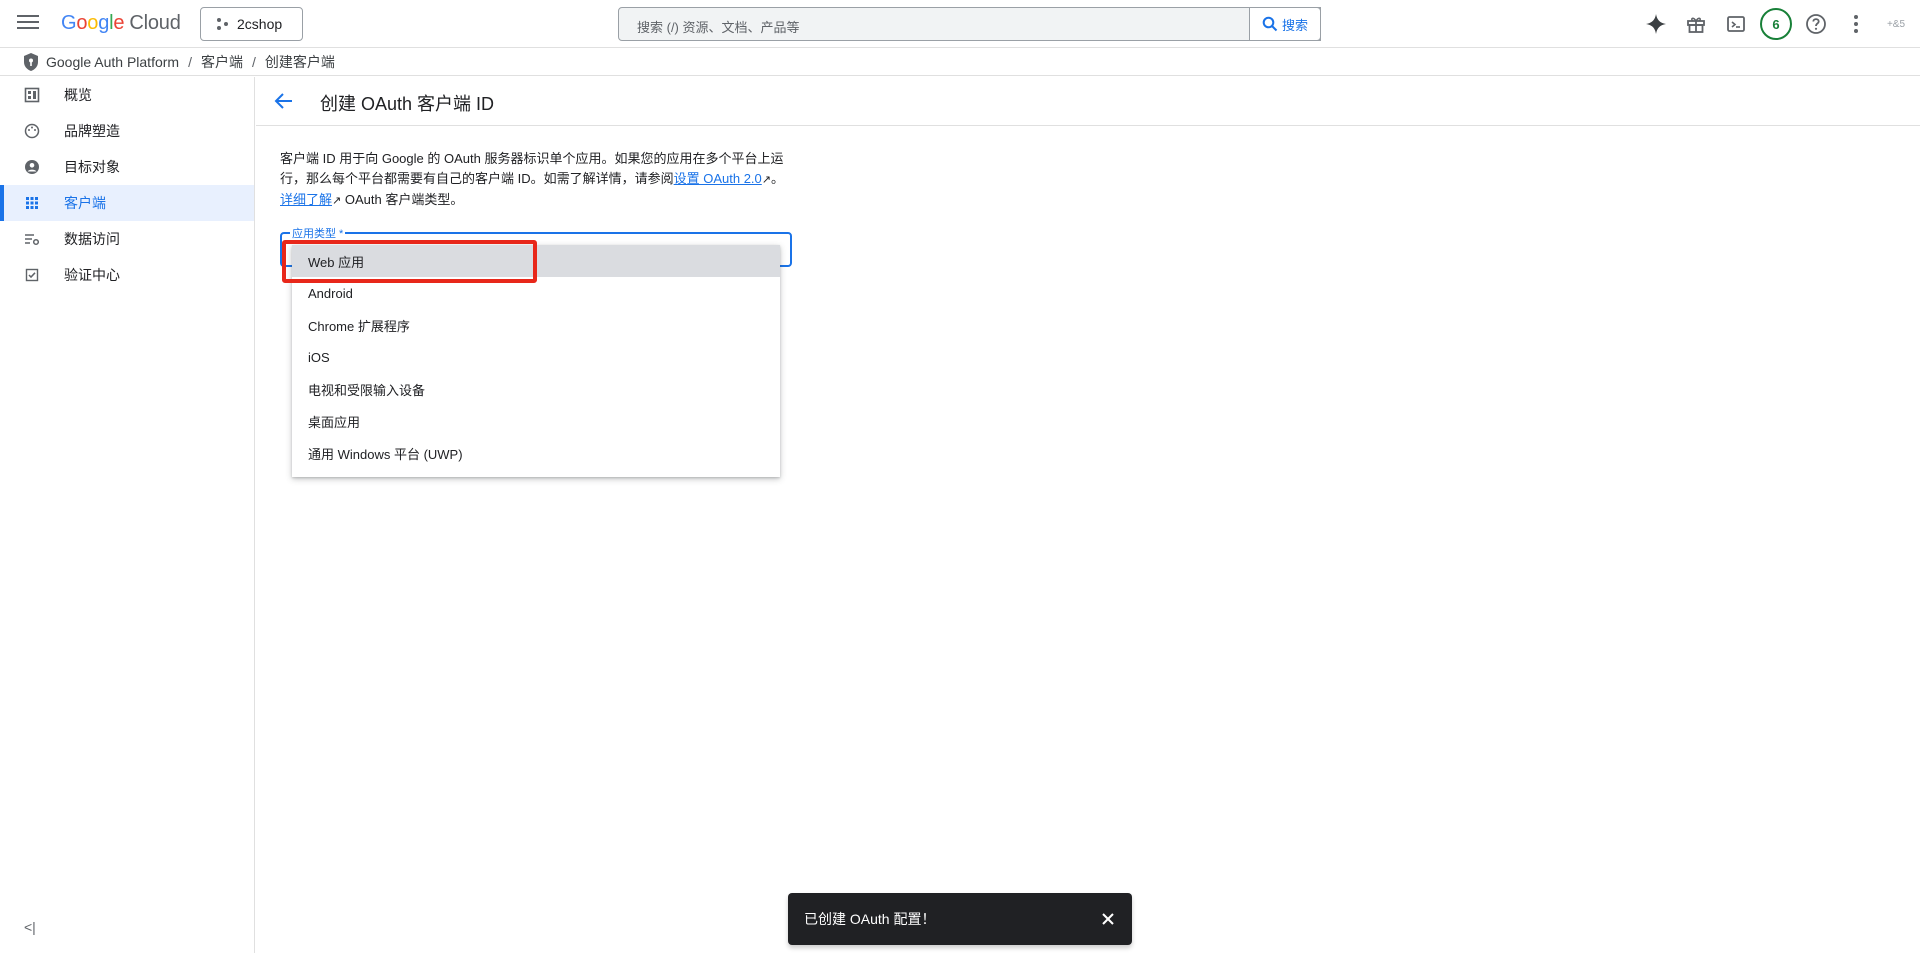 The image size is (1920, 953). I want to click on snackbar: 已创建 OAuth 配置！, so click(960, 919).